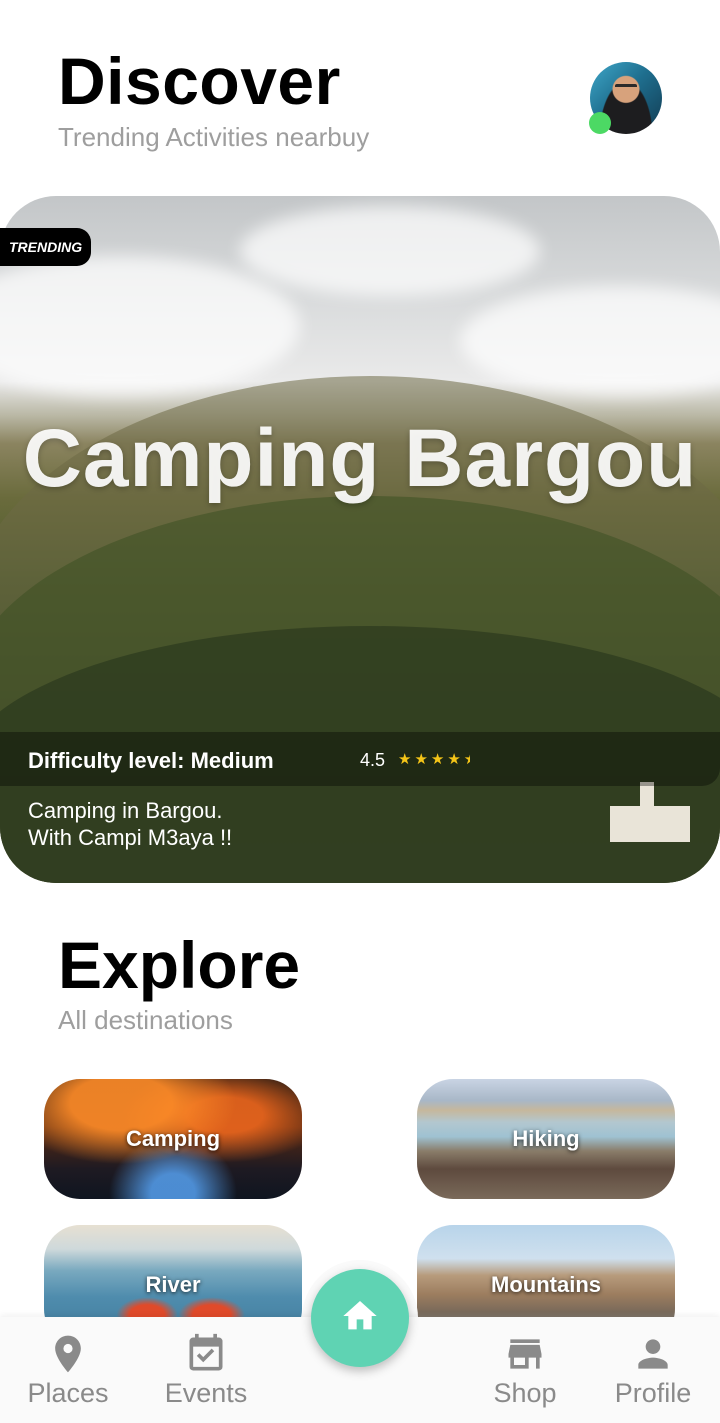 This screenshot has width=720, height=1423. I want to click on nav-label: Events, so click(206, 1393).